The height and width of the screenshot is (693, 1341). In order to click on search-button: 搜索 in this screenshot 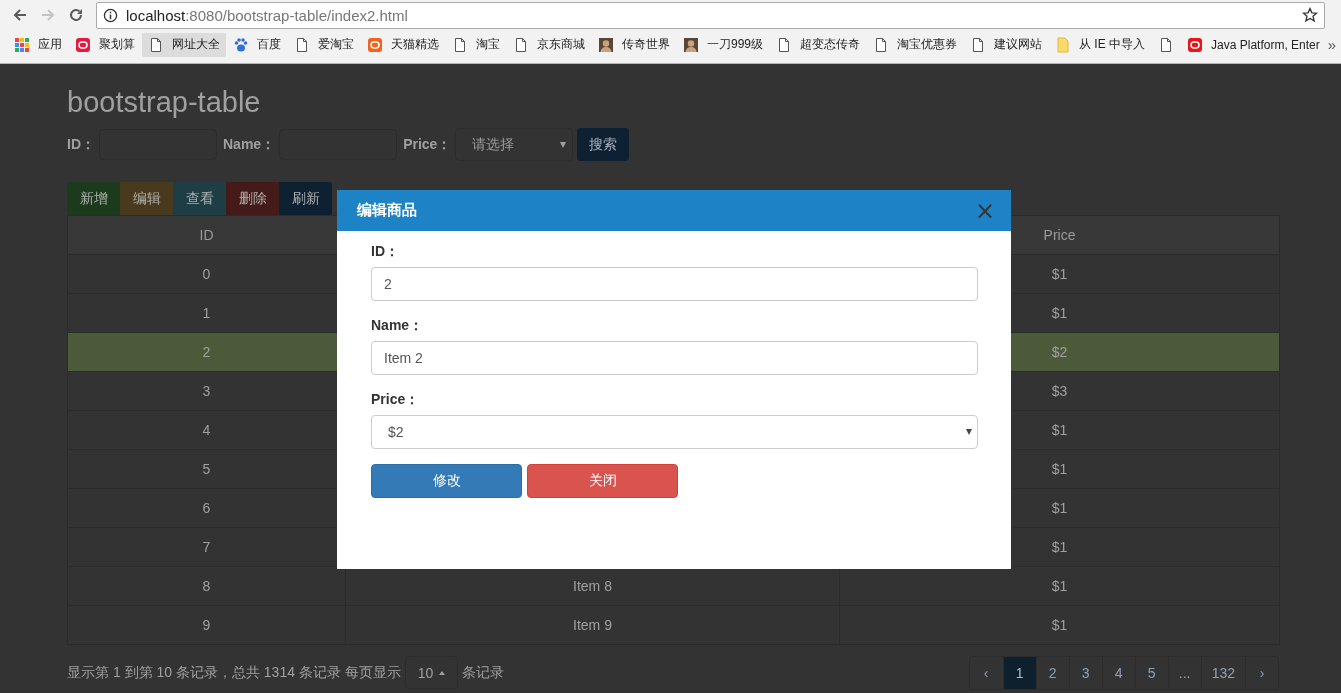, I will do `click(603, 144)`.